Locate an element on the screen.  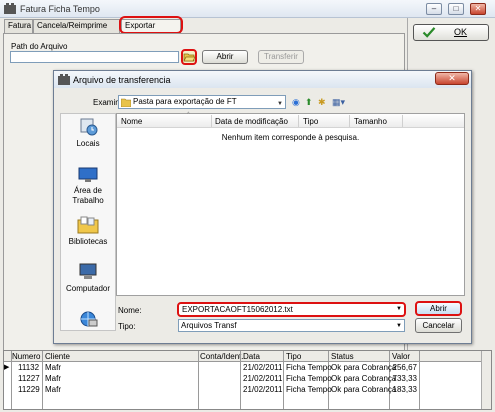
grid-cell-numero: 11227 is located at coordinates (29, 379).